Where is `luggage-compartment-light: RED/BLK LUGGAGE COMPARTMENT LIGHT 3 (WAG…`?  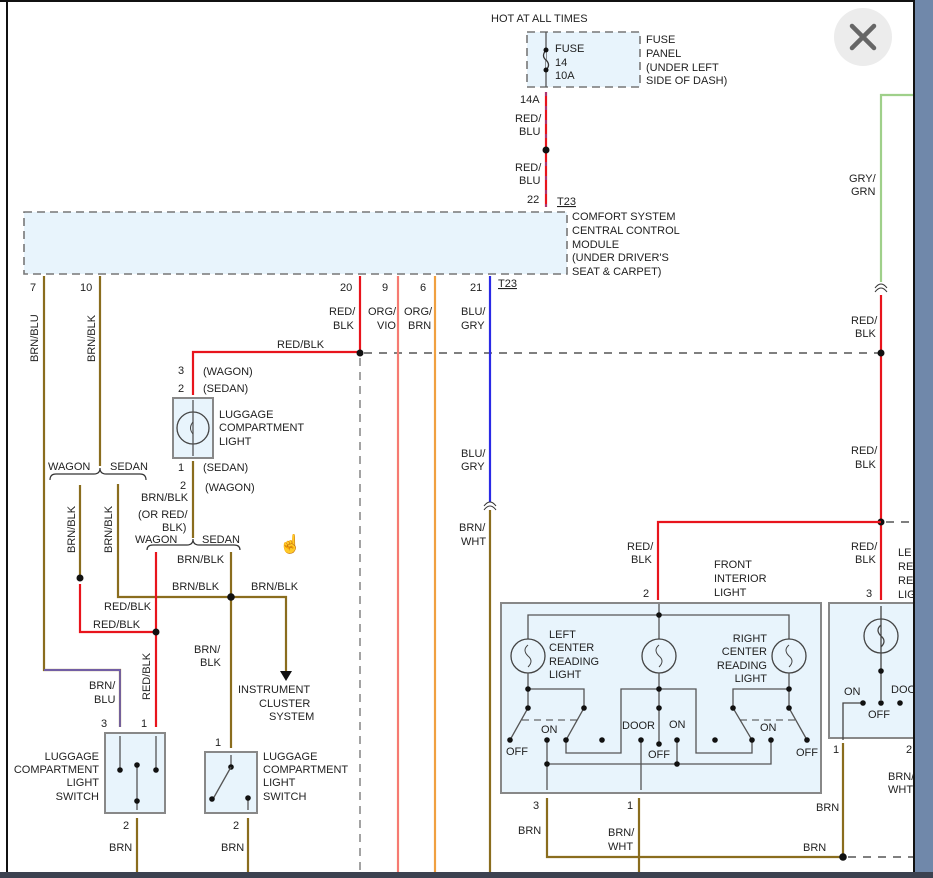 luggage-compartment-light: RED/BLK LUGGAGE COMPARTMENT LIGHT 3 (WAG… is located at coordinates (247, 452).